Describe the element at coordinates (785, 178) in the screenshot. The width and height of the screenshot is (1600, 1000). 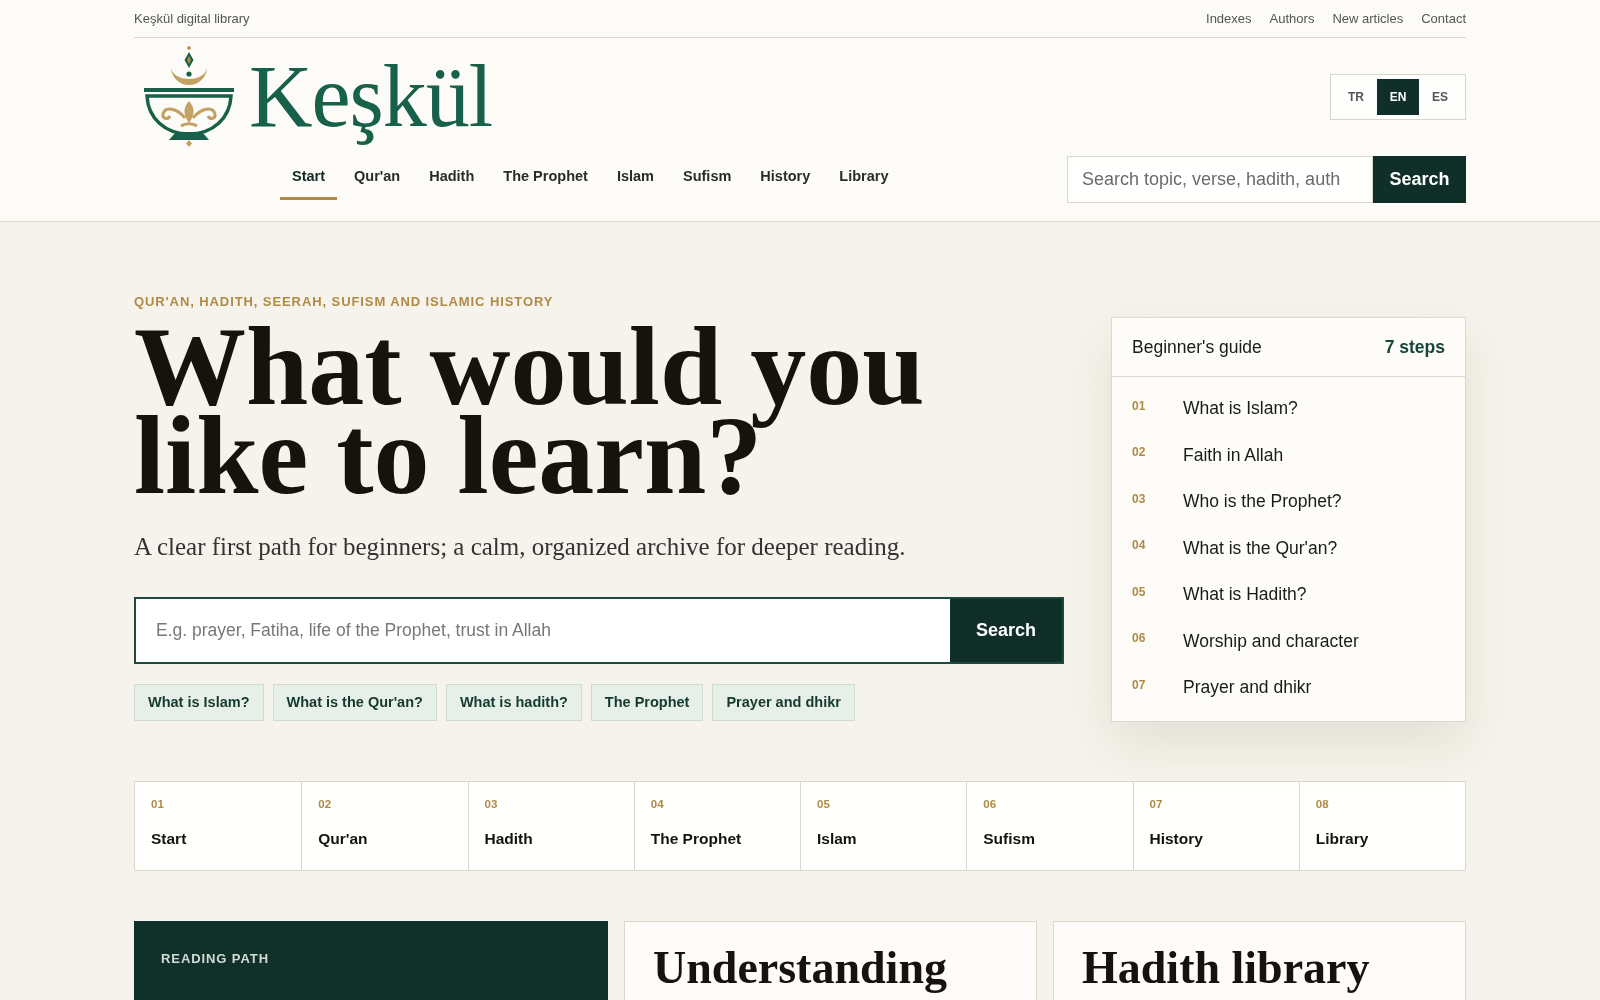
I see `nav-tab: History` at that location.